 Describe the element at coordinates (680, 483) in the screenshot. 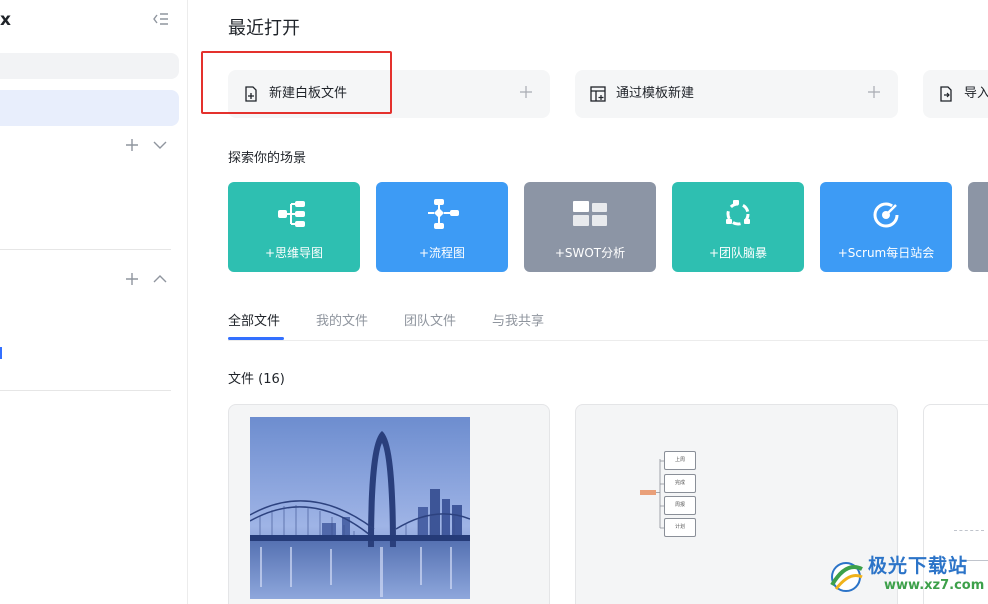

I see `mindmap-node: 完成` at that location.